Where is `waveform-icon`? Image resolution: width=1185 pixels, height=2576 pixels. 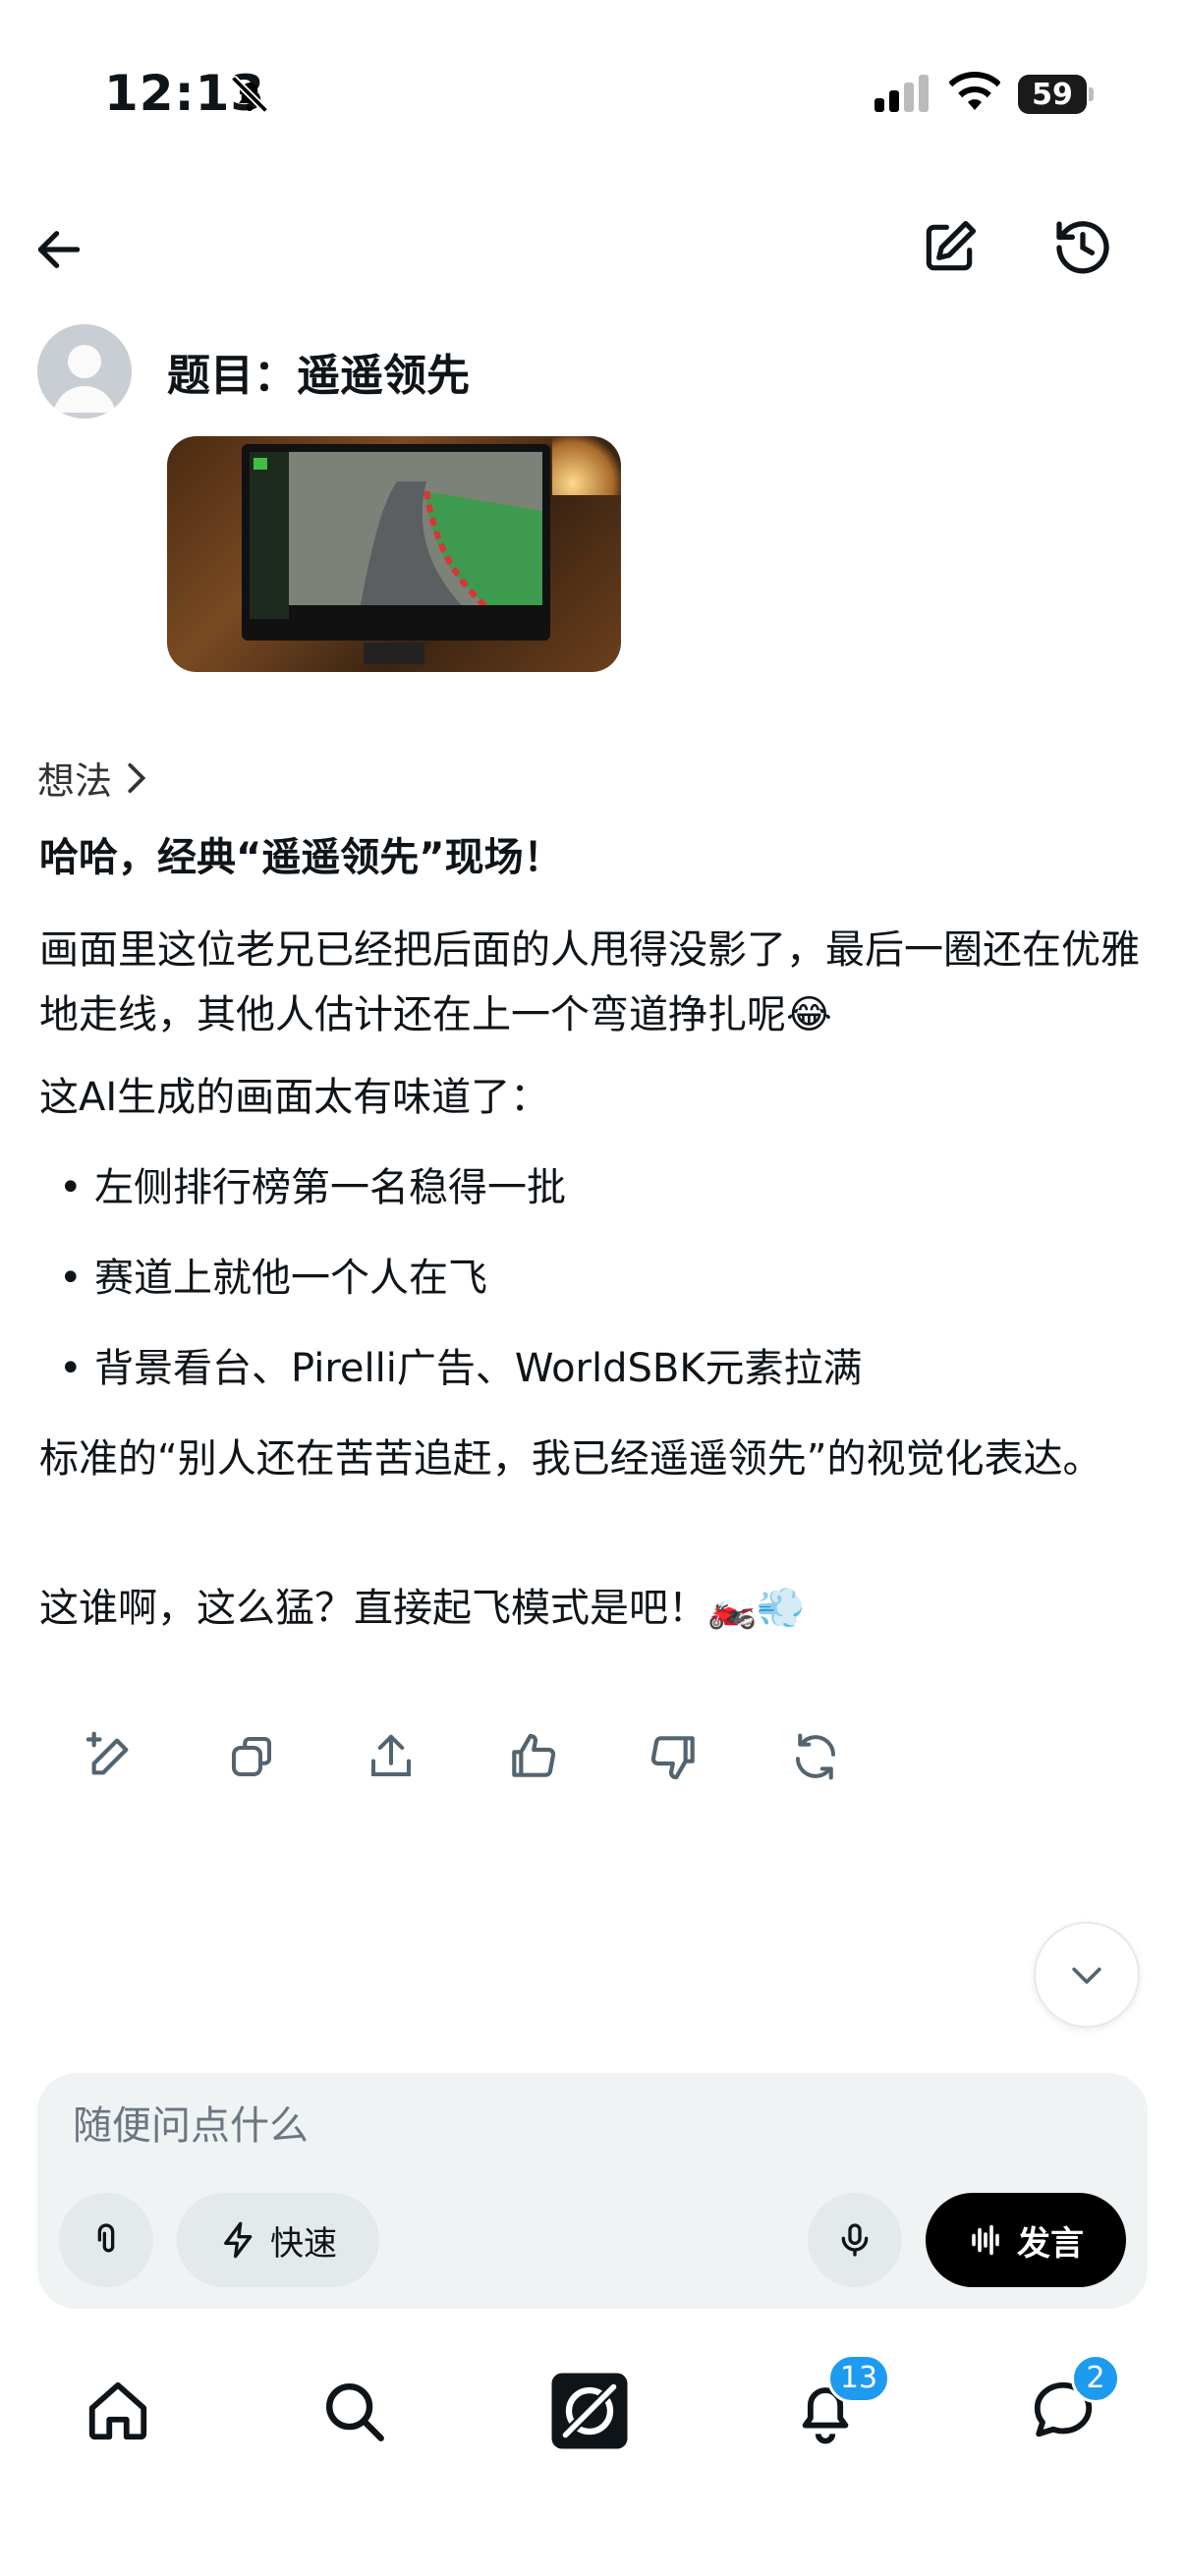
waveform-icon is located at coordinates (986, 2240).